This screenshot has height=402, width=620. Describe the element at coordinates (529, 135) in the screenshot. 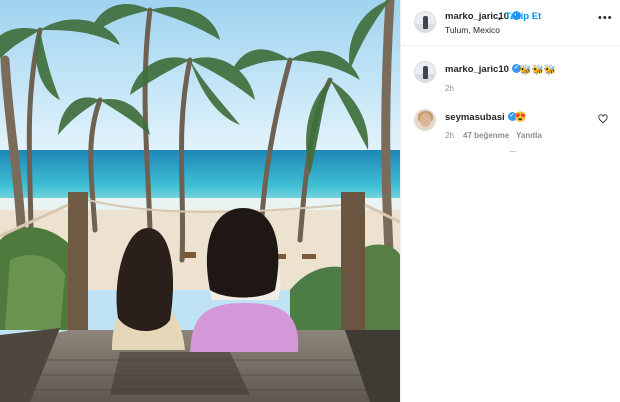

I see `reply-button: Yanıtla` at that location.